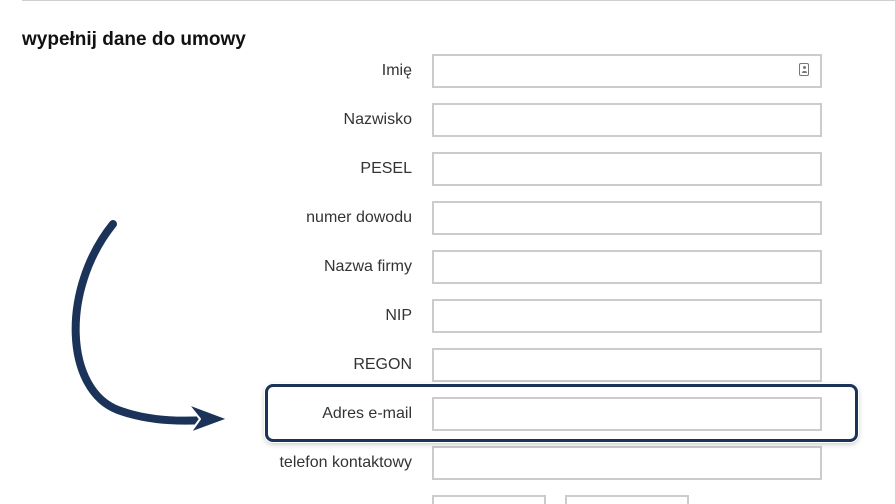 The width and height of the screenshot is (895, 504). What do you see at coordinates (627, 365) in the screenshot?
I see `regon-input` at bounding box center [627, 365].